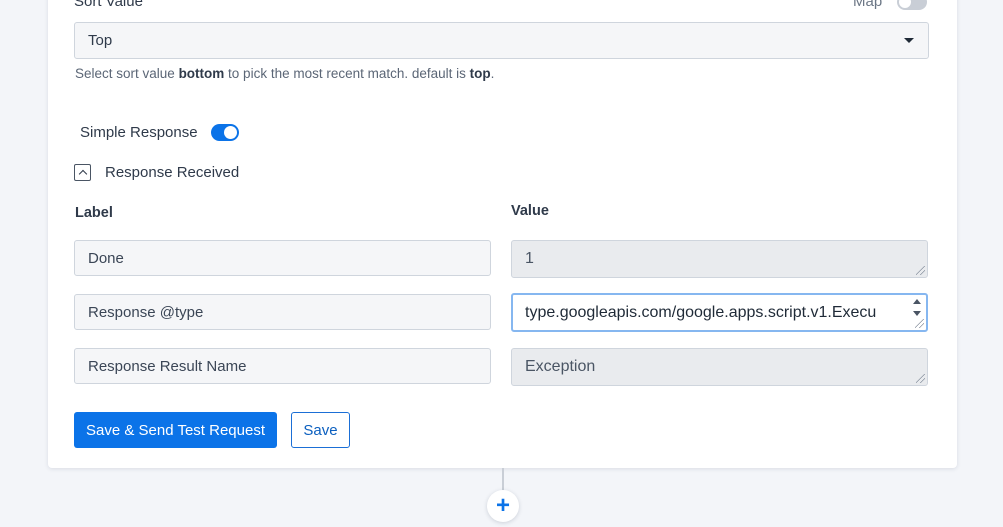 The width and height of the screenshot is (1003, 527). What do you see at coordinates (94, 213) in the screenshot?
I see `label-column-header: Label` at bounding box center [94, 213].